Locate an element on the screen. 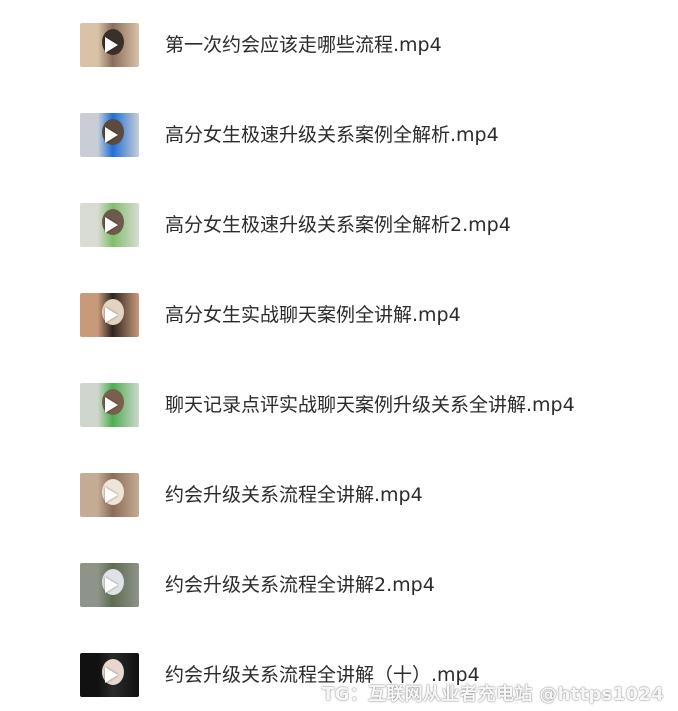 The width and height of the screenshot is (678, 711). file-name: 第一次约会应该走哪些流程.mp4 is located at coordinates (303, 45).